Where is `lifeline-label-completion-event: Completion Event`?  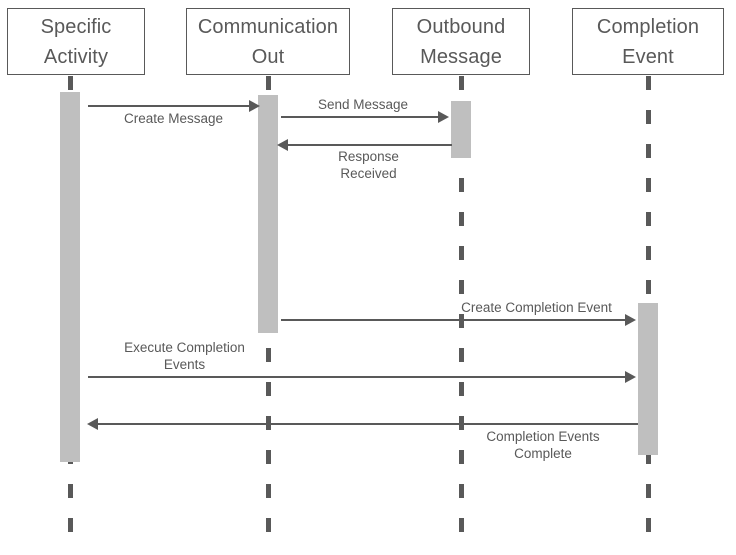 lifeline-label-completion-event: Completion Event is located at coordinates (648, 41).